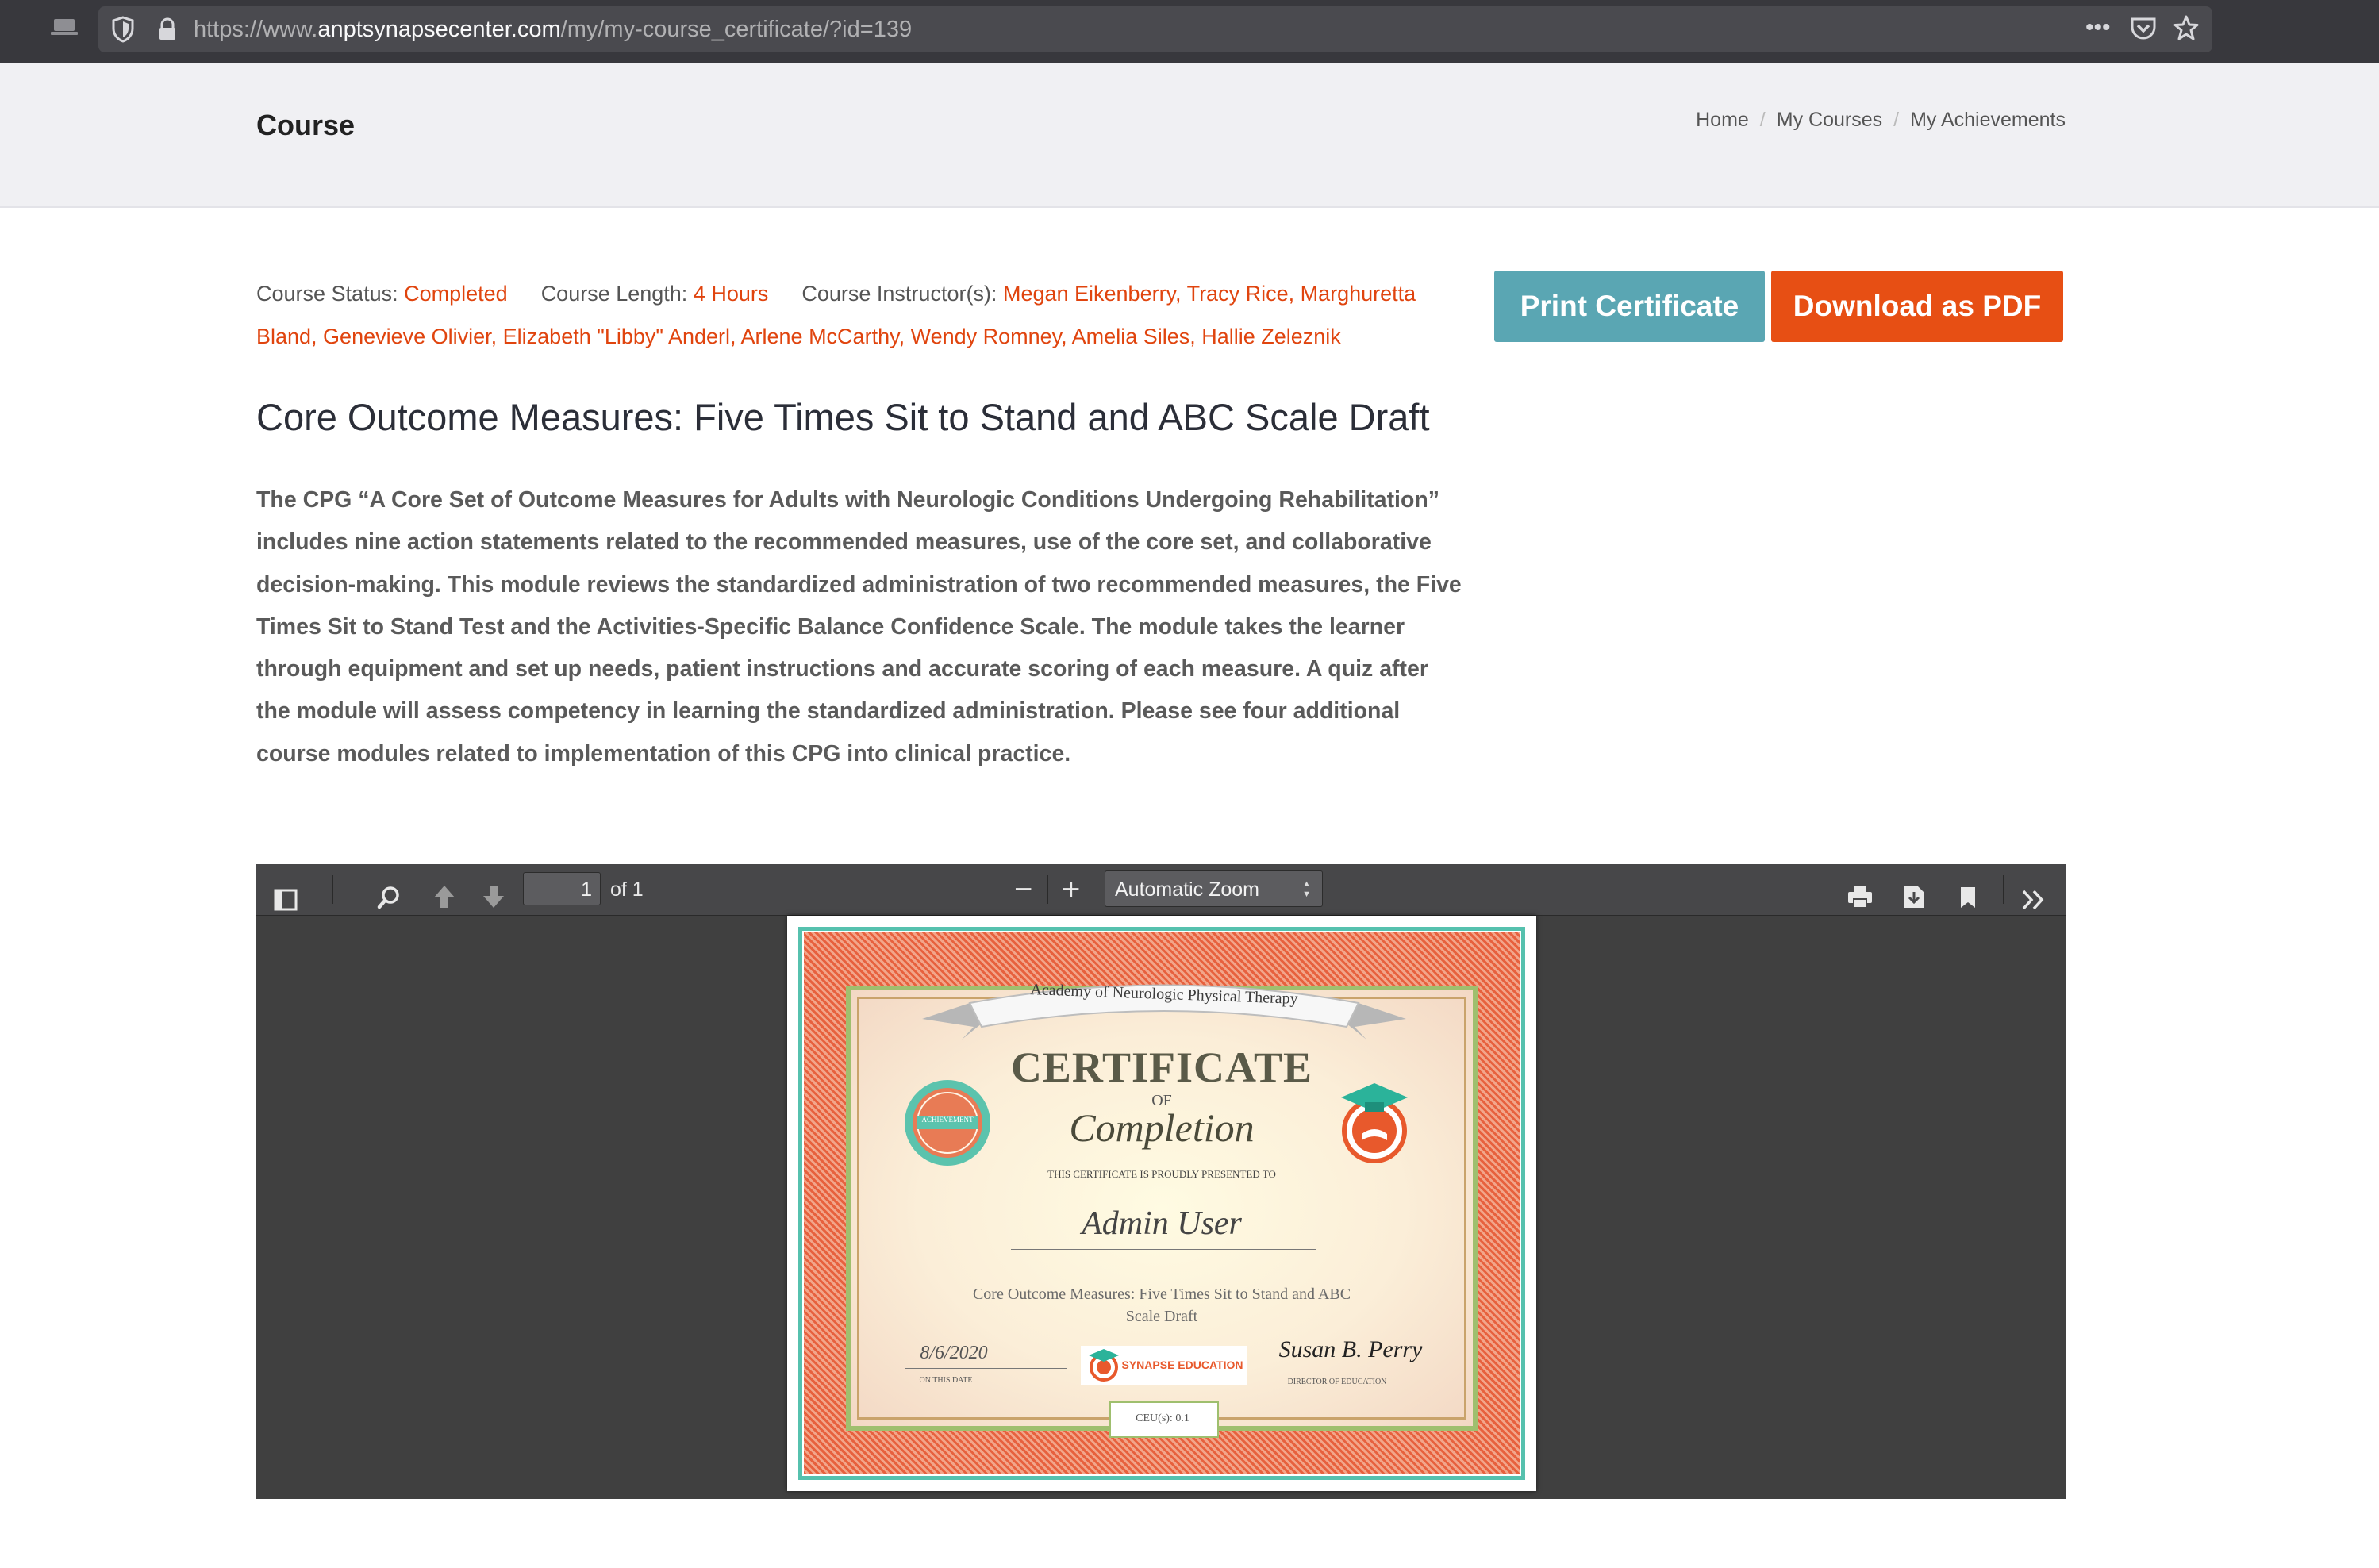 This screenshot has width=2379, height=1568. What do you see at coordinates (1829, 120) in the screenshot?
I see `breadcrumb-my-courses: My Courses` at bounding box center [1829, 120].